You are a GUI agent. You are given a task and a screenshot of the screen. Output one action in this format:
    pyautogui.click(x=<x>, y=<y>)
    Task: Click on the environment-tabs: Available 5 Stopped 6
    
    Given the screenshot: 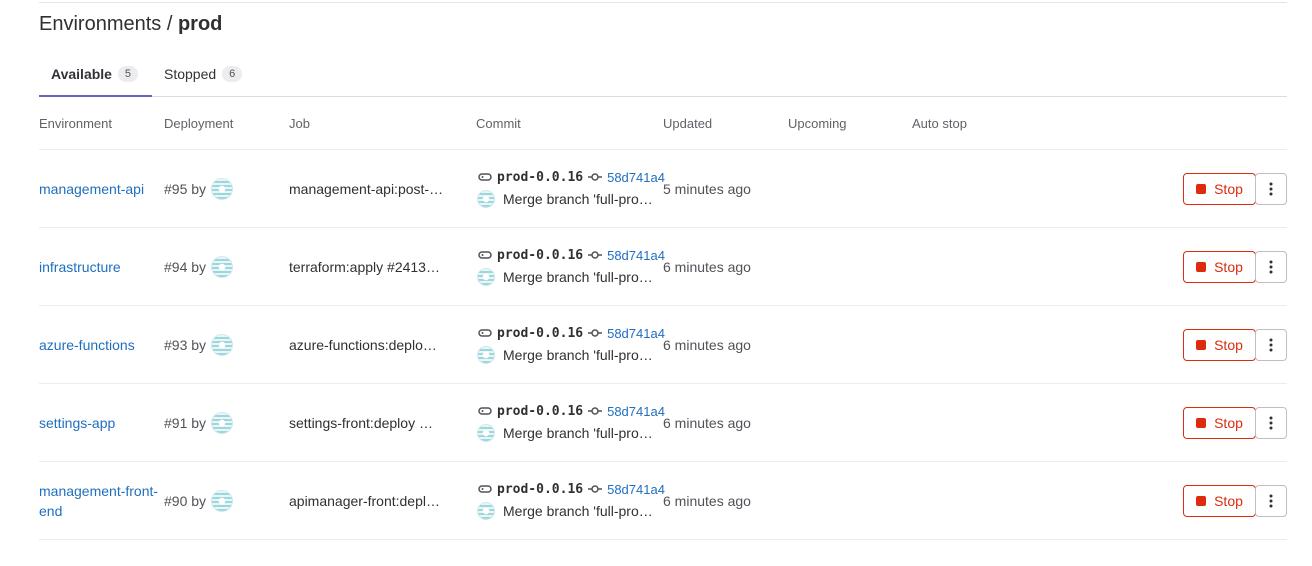 What is the action you would take?
    pyautogui.click(x=663, y=74)
    